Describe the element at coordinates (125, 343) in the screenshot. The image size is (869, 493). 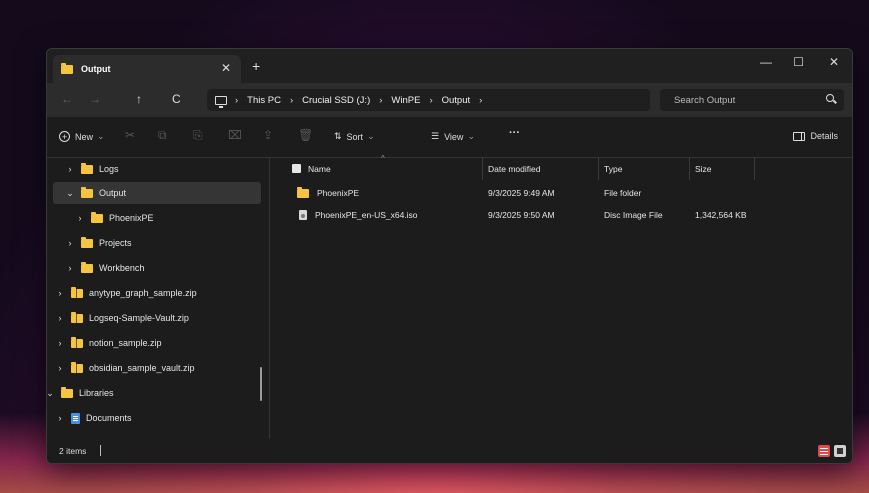
I see `sidebar-item-label: notion_sample.zip` at that location.